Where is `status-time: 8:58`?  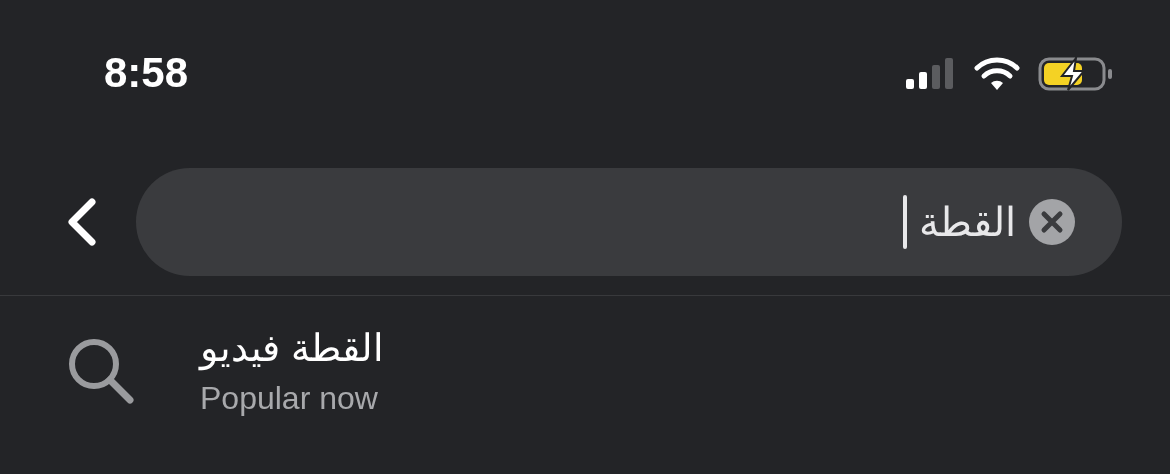
status-time: 8:58 is located at coordinates (146, 73).